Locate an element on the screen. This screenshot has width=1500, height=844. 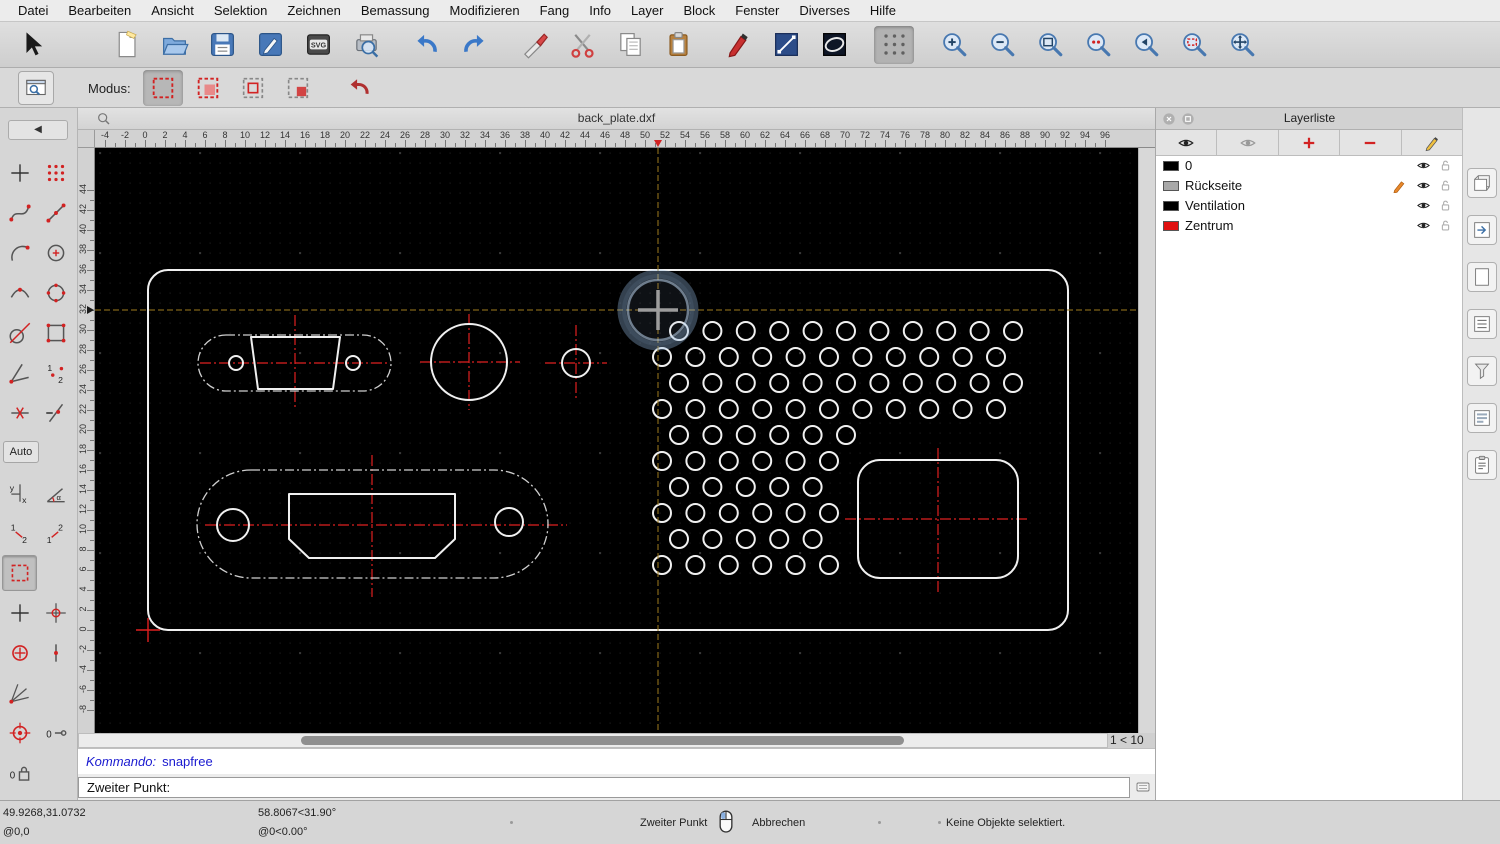
snap-endpoints-button is located at coordinates (19, 213).